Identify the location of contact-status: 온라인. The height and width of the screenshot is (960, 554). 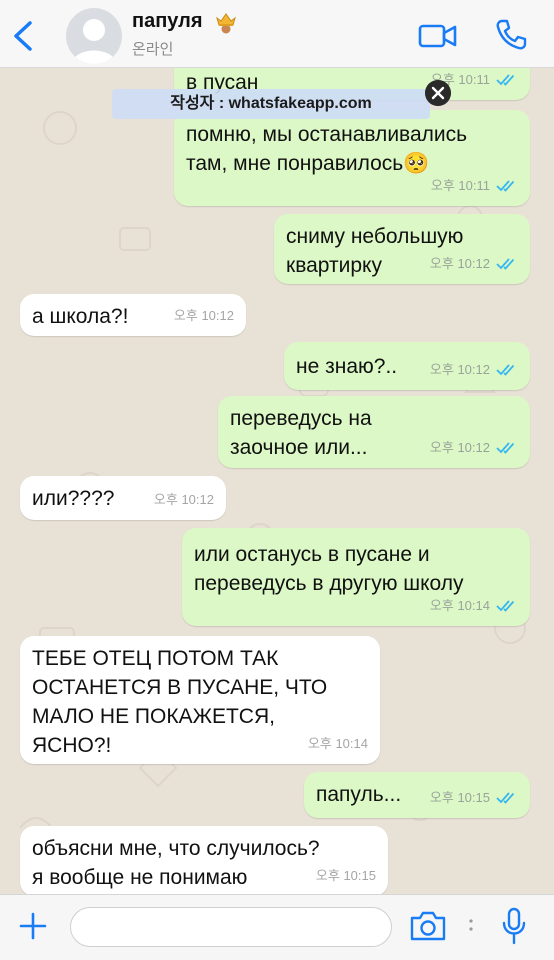
(153, 49).